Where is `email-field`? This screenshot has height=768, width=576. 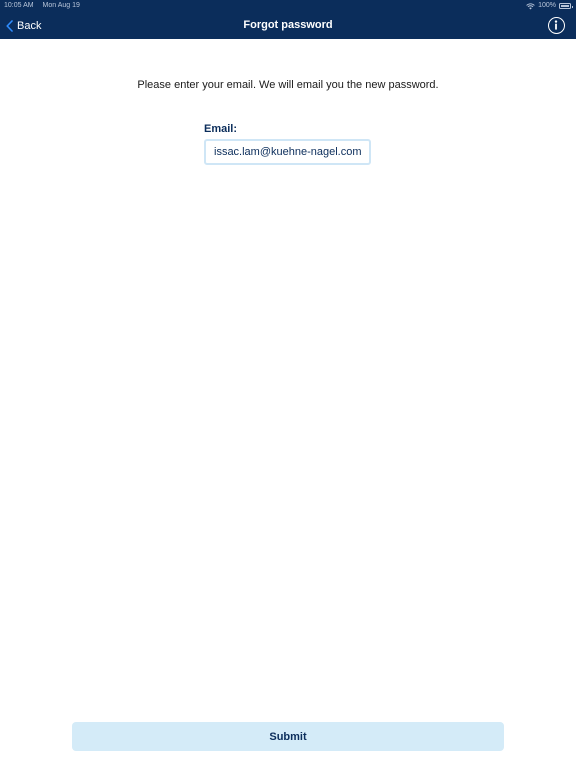 email-field is located at coordinates (287, 152).